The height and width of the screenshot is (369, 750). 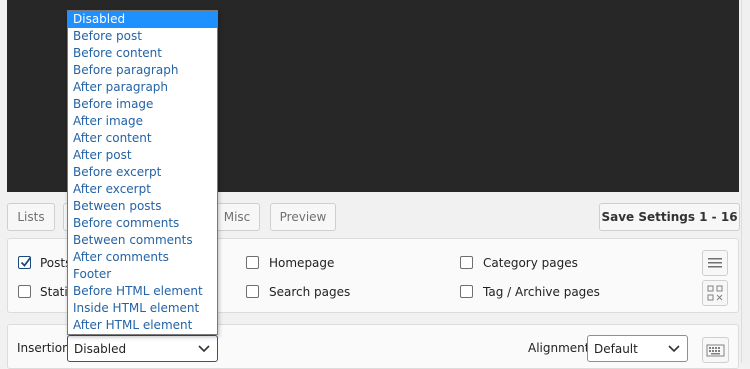 I want to click on dropdown-option: Between comments, so click(x=142, y=240).